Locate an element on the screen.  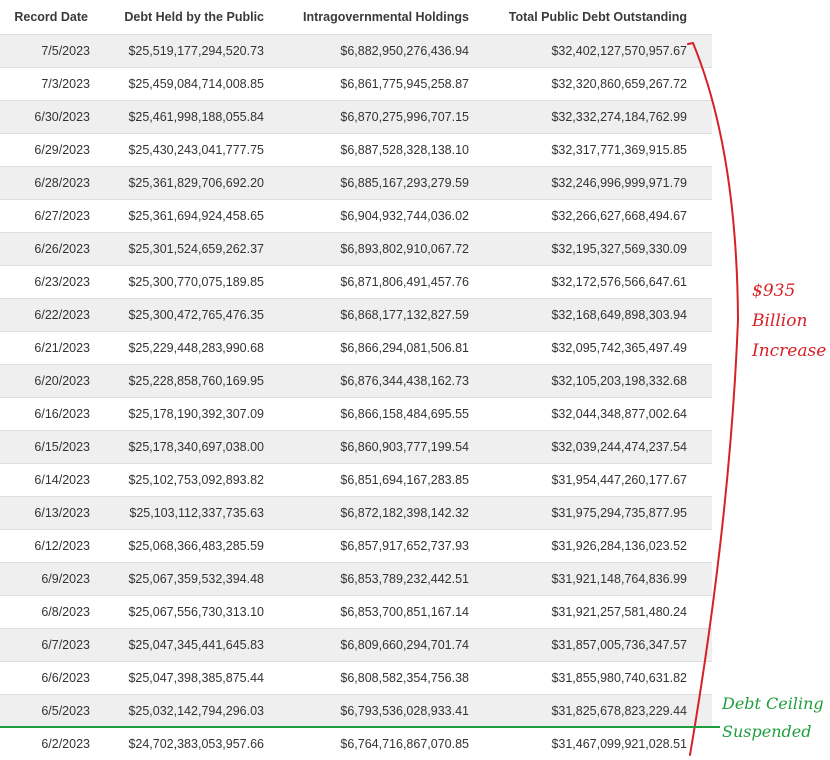
cell-record-date: 6/29/2023 is located at coordinates (62, 150).